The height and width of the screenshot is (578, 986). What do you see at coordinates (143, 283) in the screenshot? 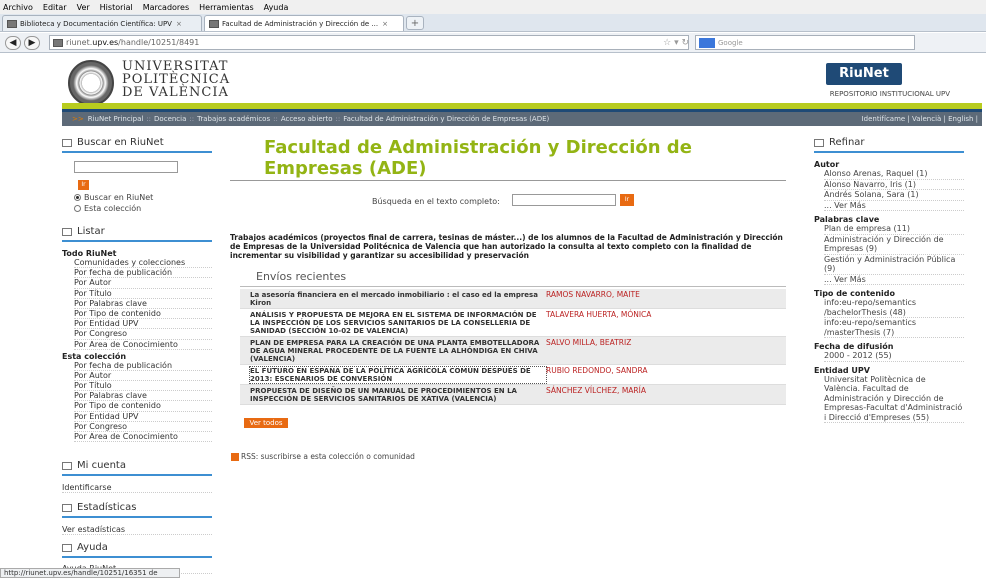
I see `link-autor: Por Autor` at bounding box center [143, 283].